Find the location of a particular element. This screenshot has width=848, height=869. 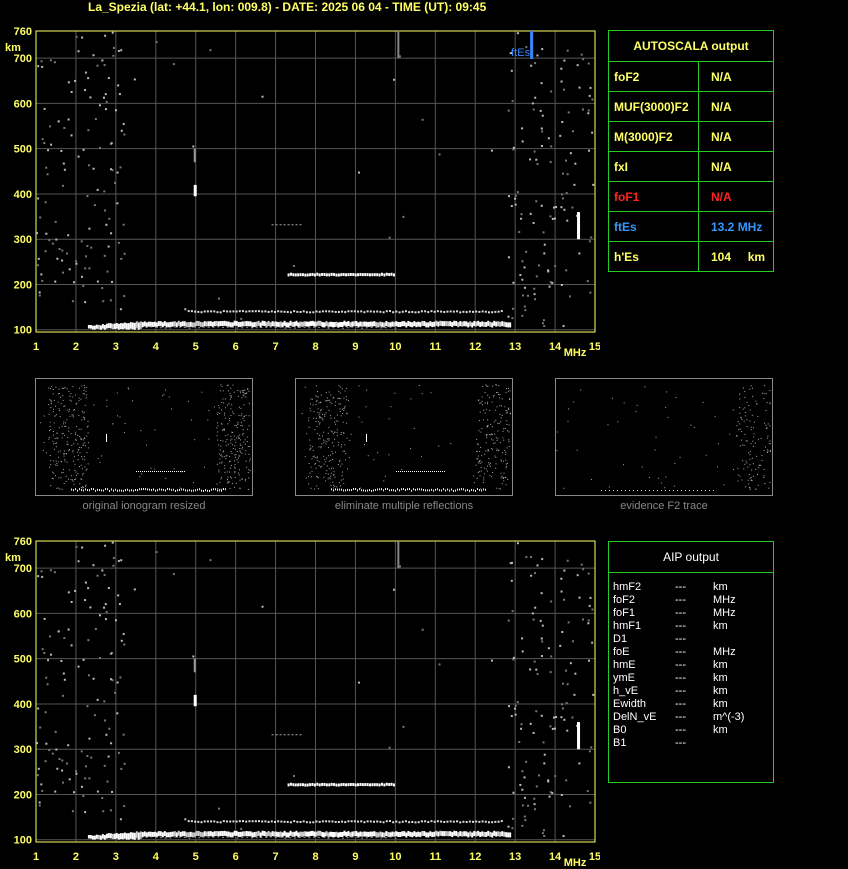

aip-value: --- is located at coordinates (680, 704).